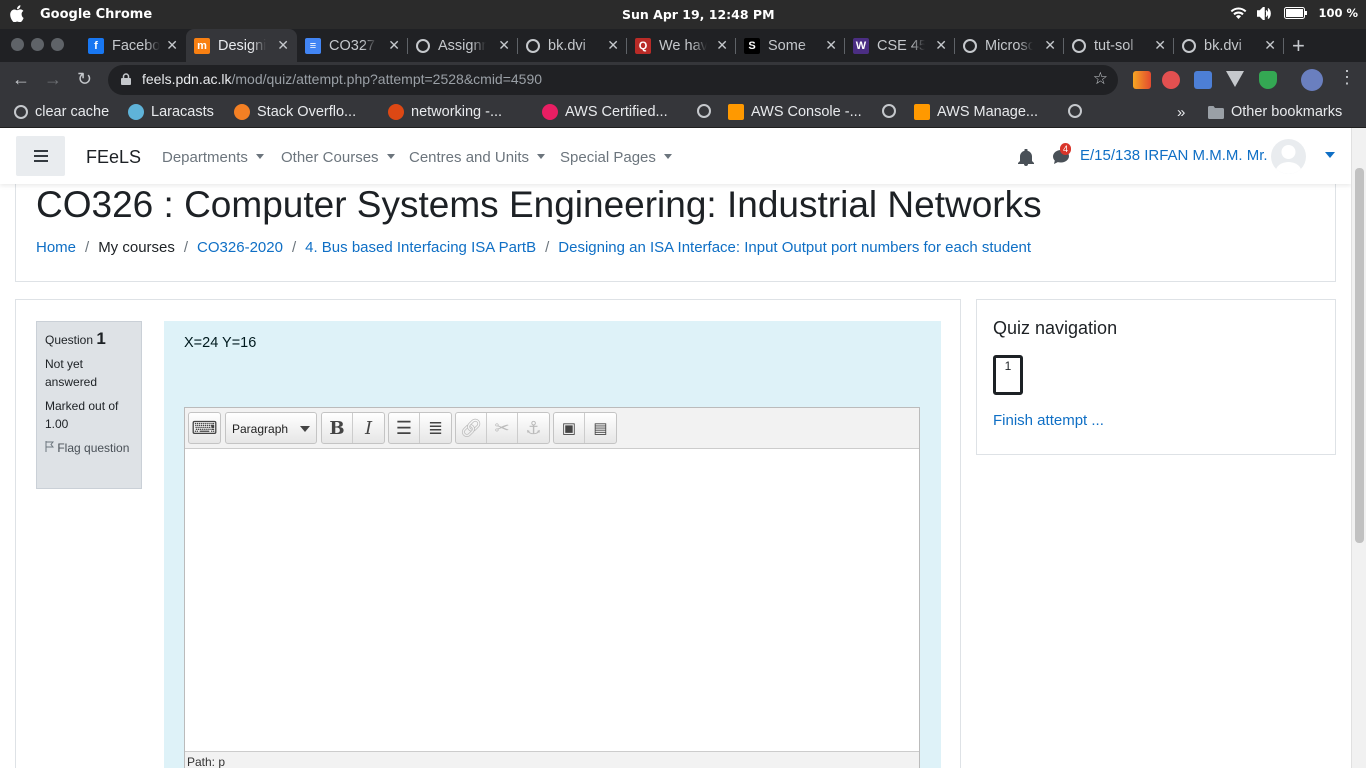 The width and height of the screenshot is (1366, 768). What do you see at coordinates (1338, 13) in the screenshot?
I see `battery-percentage: 100 %` at bounding box center [1338, 13].